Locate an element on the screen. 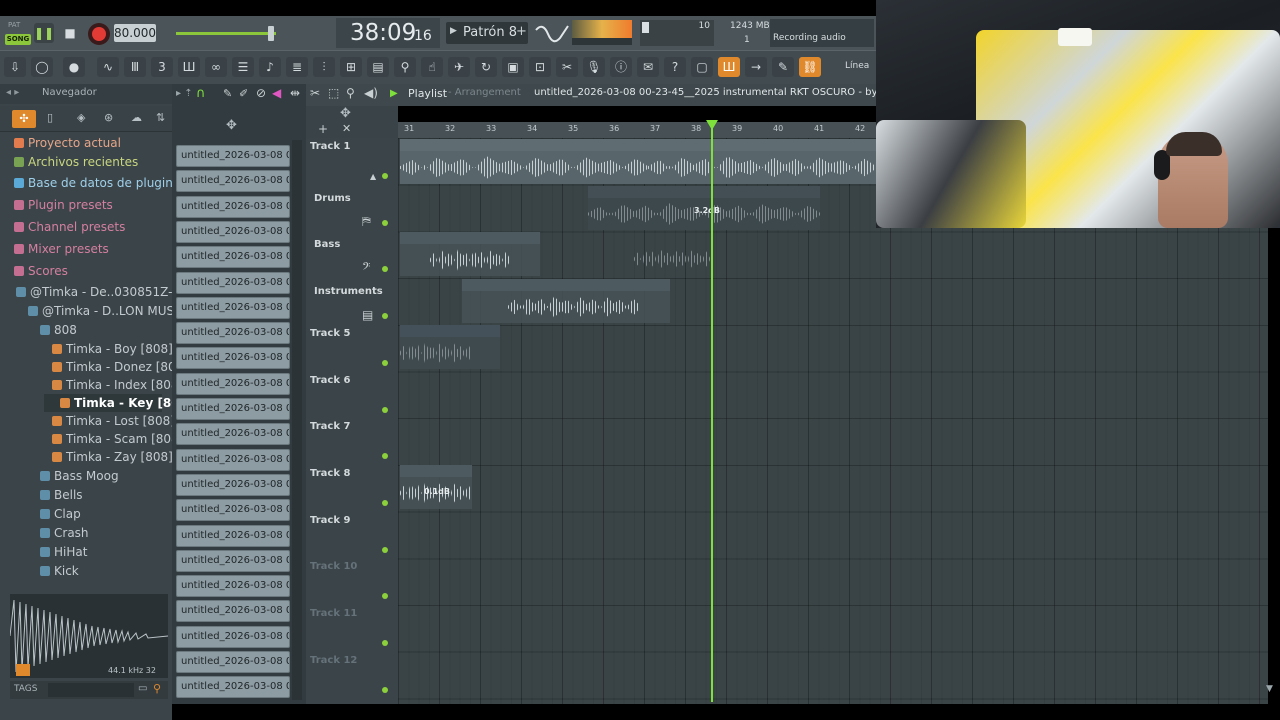 The width and height of the screenshot is (1280, 720). mute-tool-icon: ◀ is located at coordinates (276, 93).